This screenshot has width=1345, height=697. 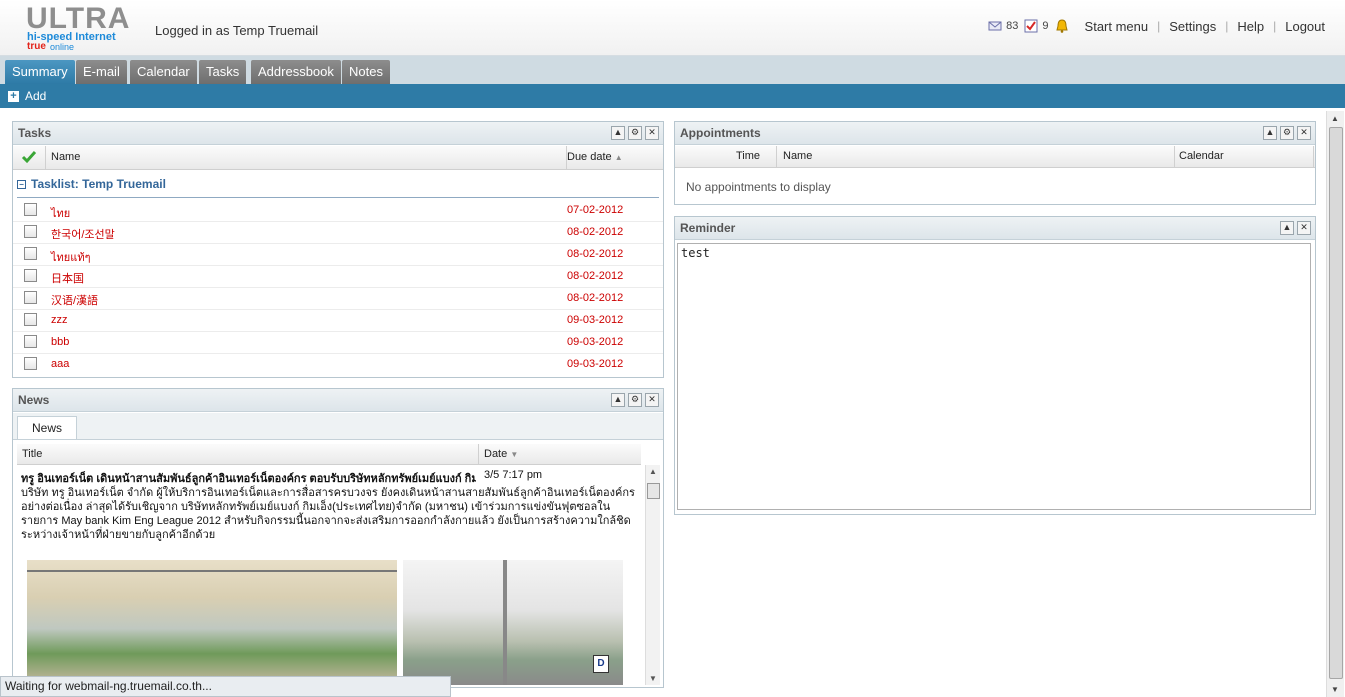 What do you see at coordinates (70, 257) in the screenshot?
I see `task-name: ไทยแท้ๆ` at bounding box center [70, 257].